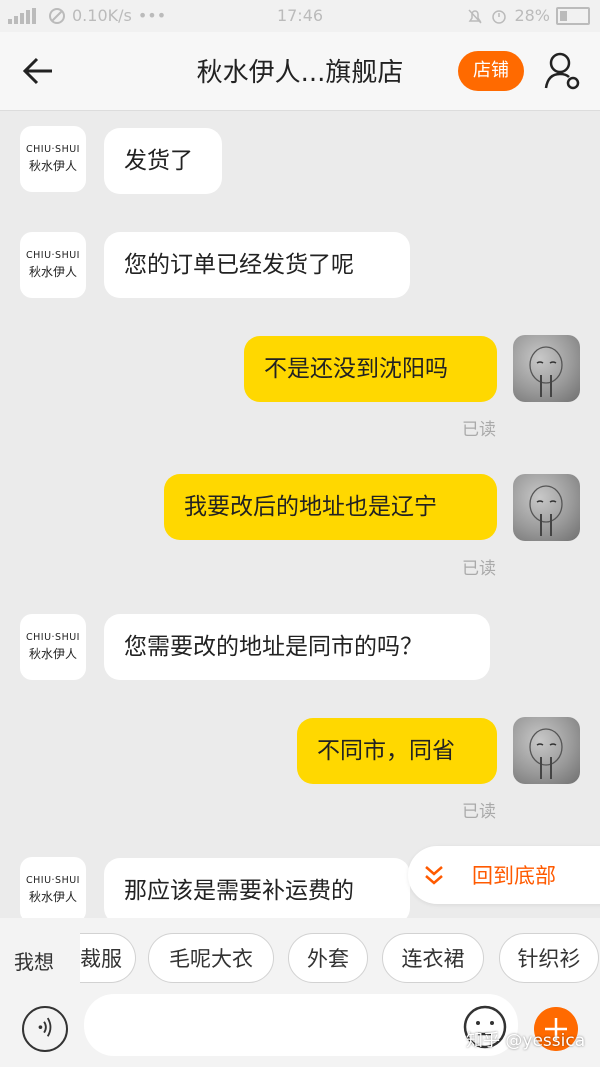  Describe the element at coordinates (297, 647) in the screenshot. I see `message-bubble: 您需要改的地址是同市的吗？` at that location.